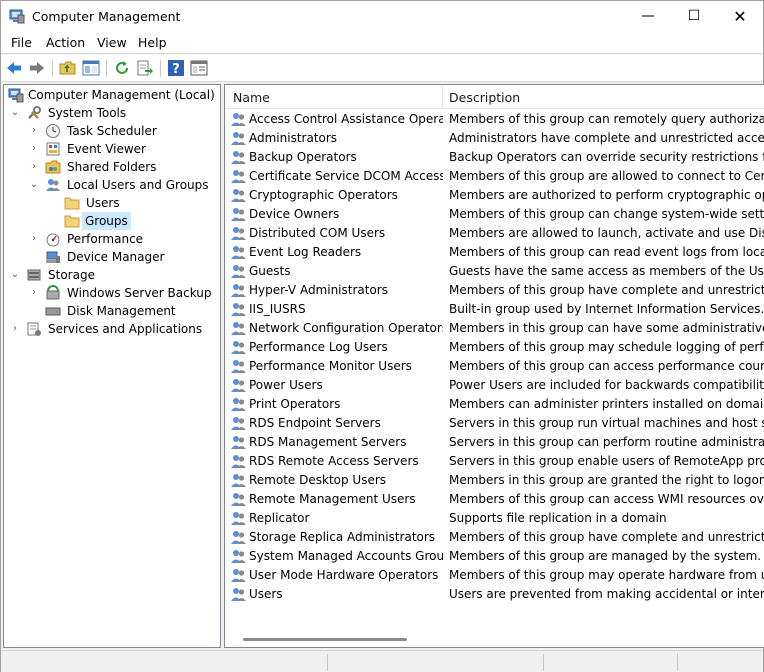 The height and width of the screenshot is (672, 764). I want to click on tree-item-label: Windows Server Backup, so click(139, 293).